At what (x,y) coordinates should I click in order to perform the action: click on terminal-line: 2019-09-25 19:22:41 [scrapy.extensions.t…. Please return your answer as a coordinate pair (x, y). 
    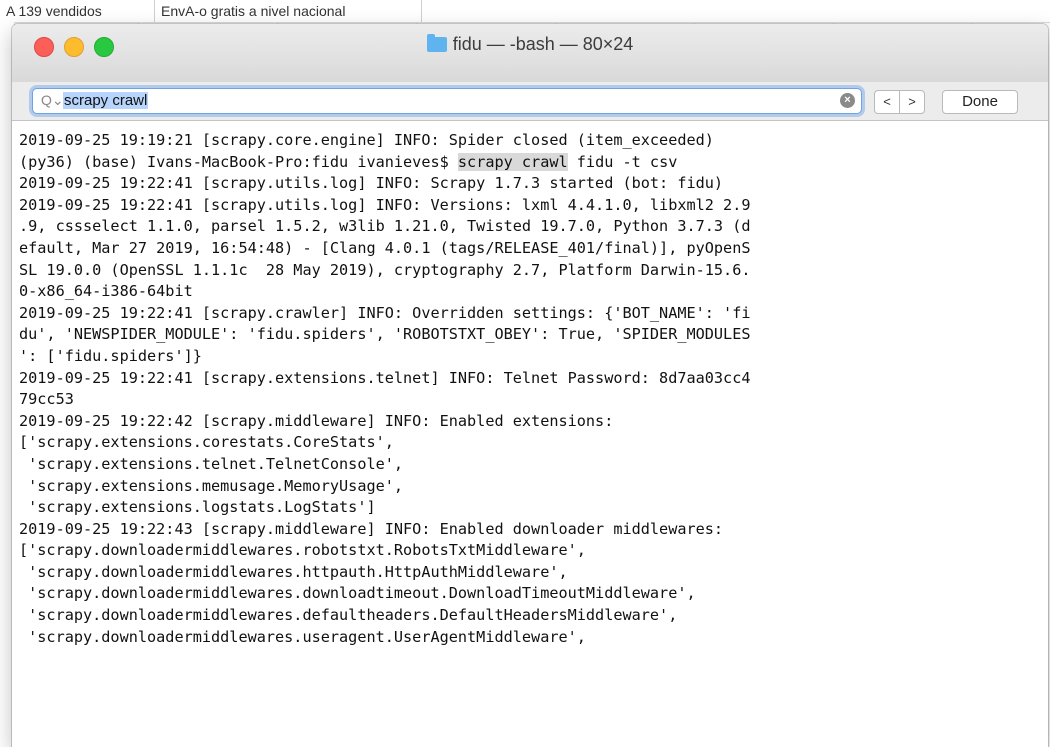
    Looking at the image, I should click on (385, 377).